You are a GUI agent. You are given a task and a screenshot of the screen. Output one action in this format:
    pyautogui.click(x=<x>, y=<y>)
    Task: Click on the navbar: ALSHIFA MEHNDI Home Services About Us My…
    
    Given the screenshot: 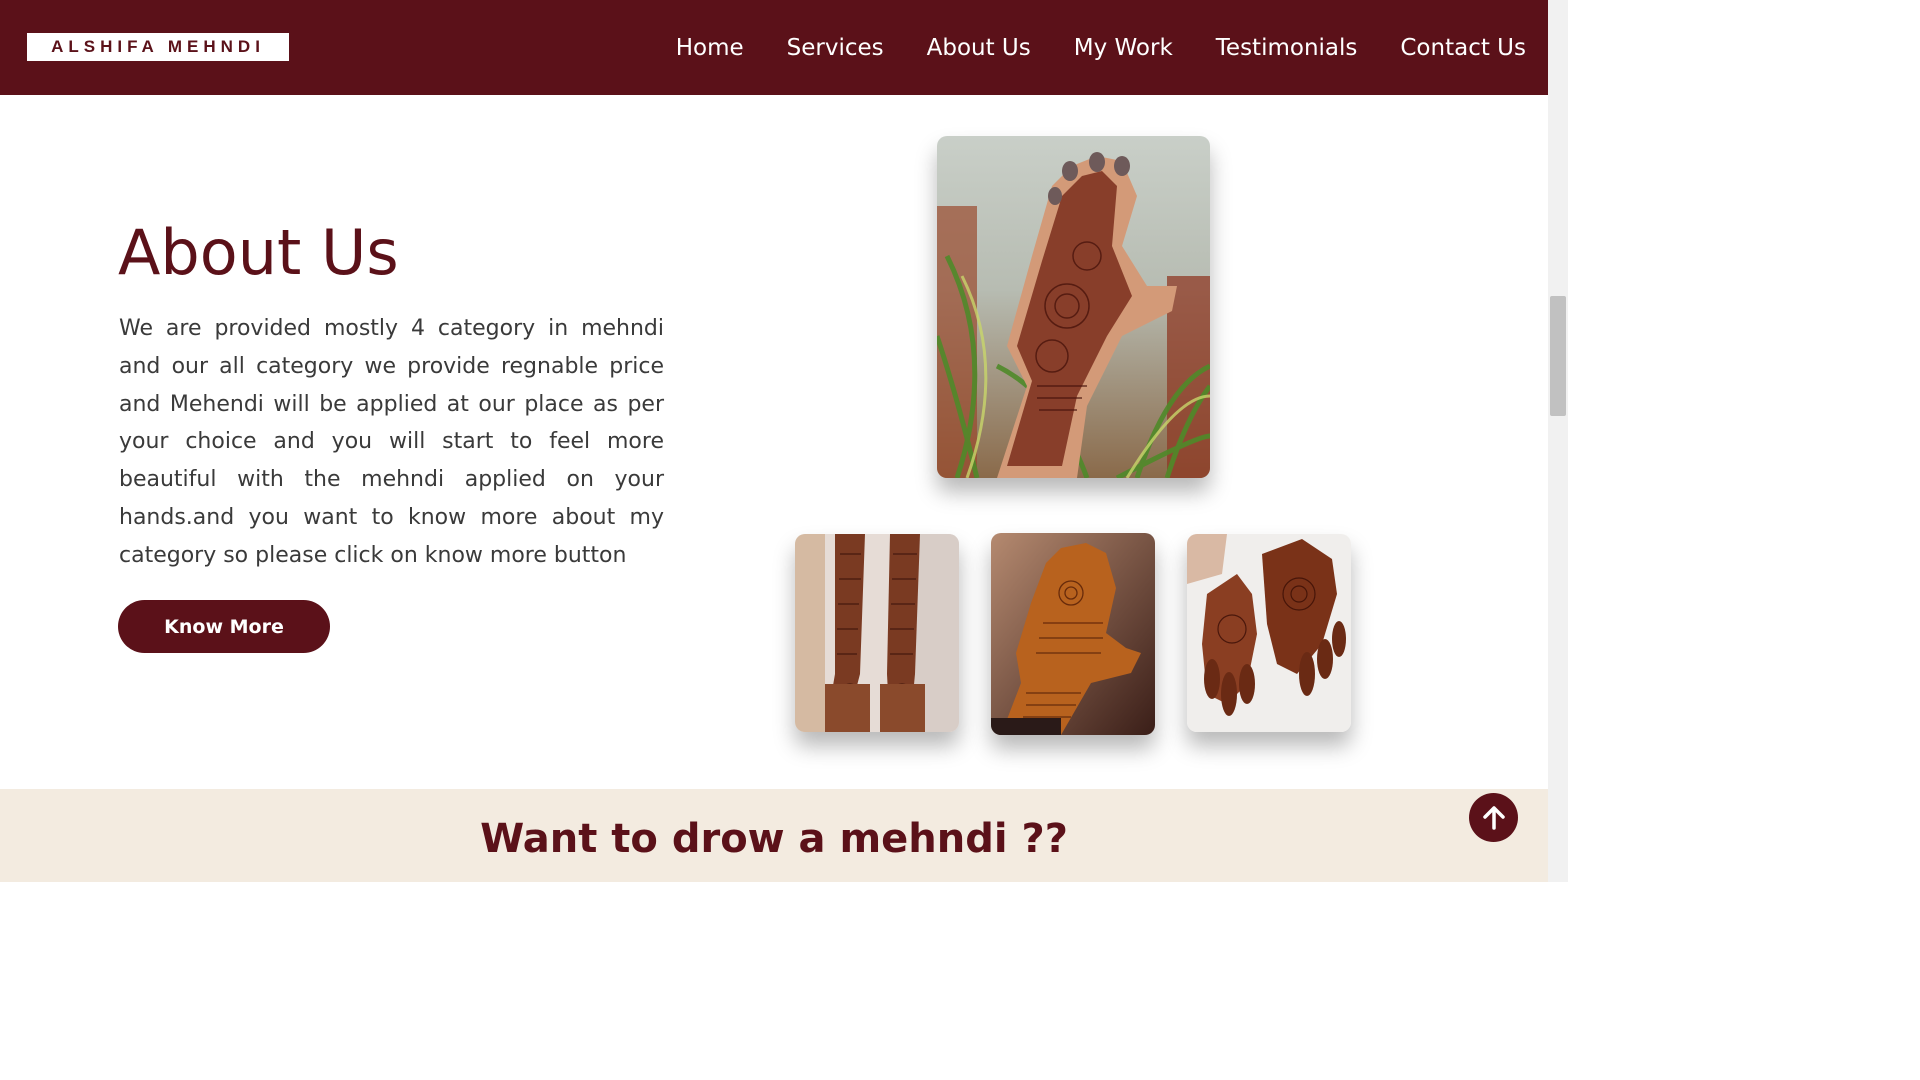 What is the action you would take?
    pyautogui.click(x=774, y=47)
    